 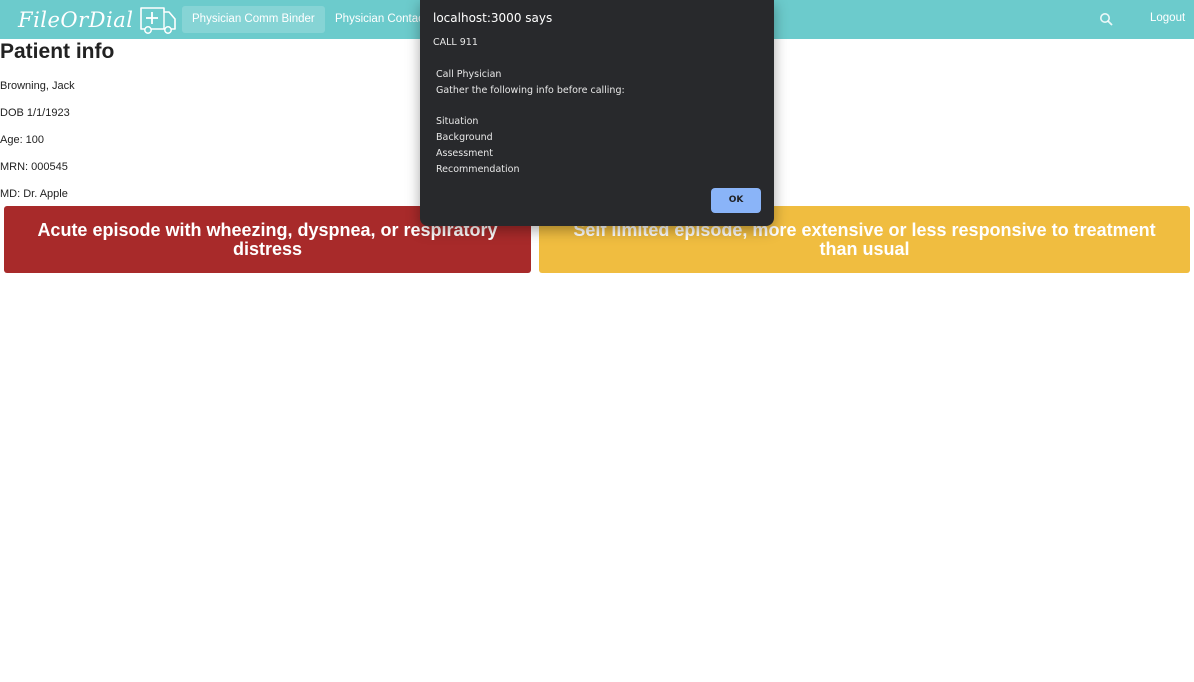 What do you see at coordinates (493, 18) in the screenshot?
I see `dialog-title: localhost:3000 says` at bounding box center [493, 18].